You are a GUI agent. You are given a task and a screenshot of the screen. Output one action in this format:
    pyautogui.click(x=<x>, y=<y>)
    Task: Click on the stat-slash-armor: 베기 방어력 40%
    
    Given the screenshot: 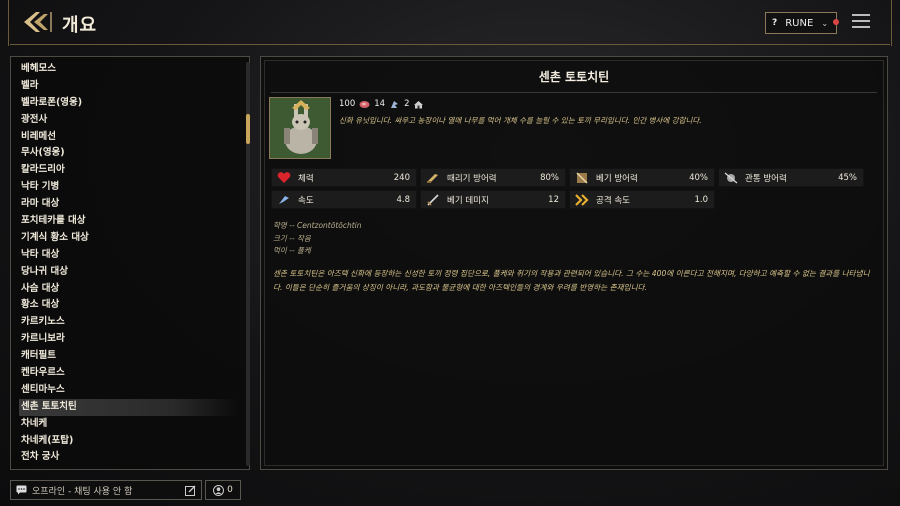 What is the action you would take?
    pyautogui.click(x=642, y=177)
    